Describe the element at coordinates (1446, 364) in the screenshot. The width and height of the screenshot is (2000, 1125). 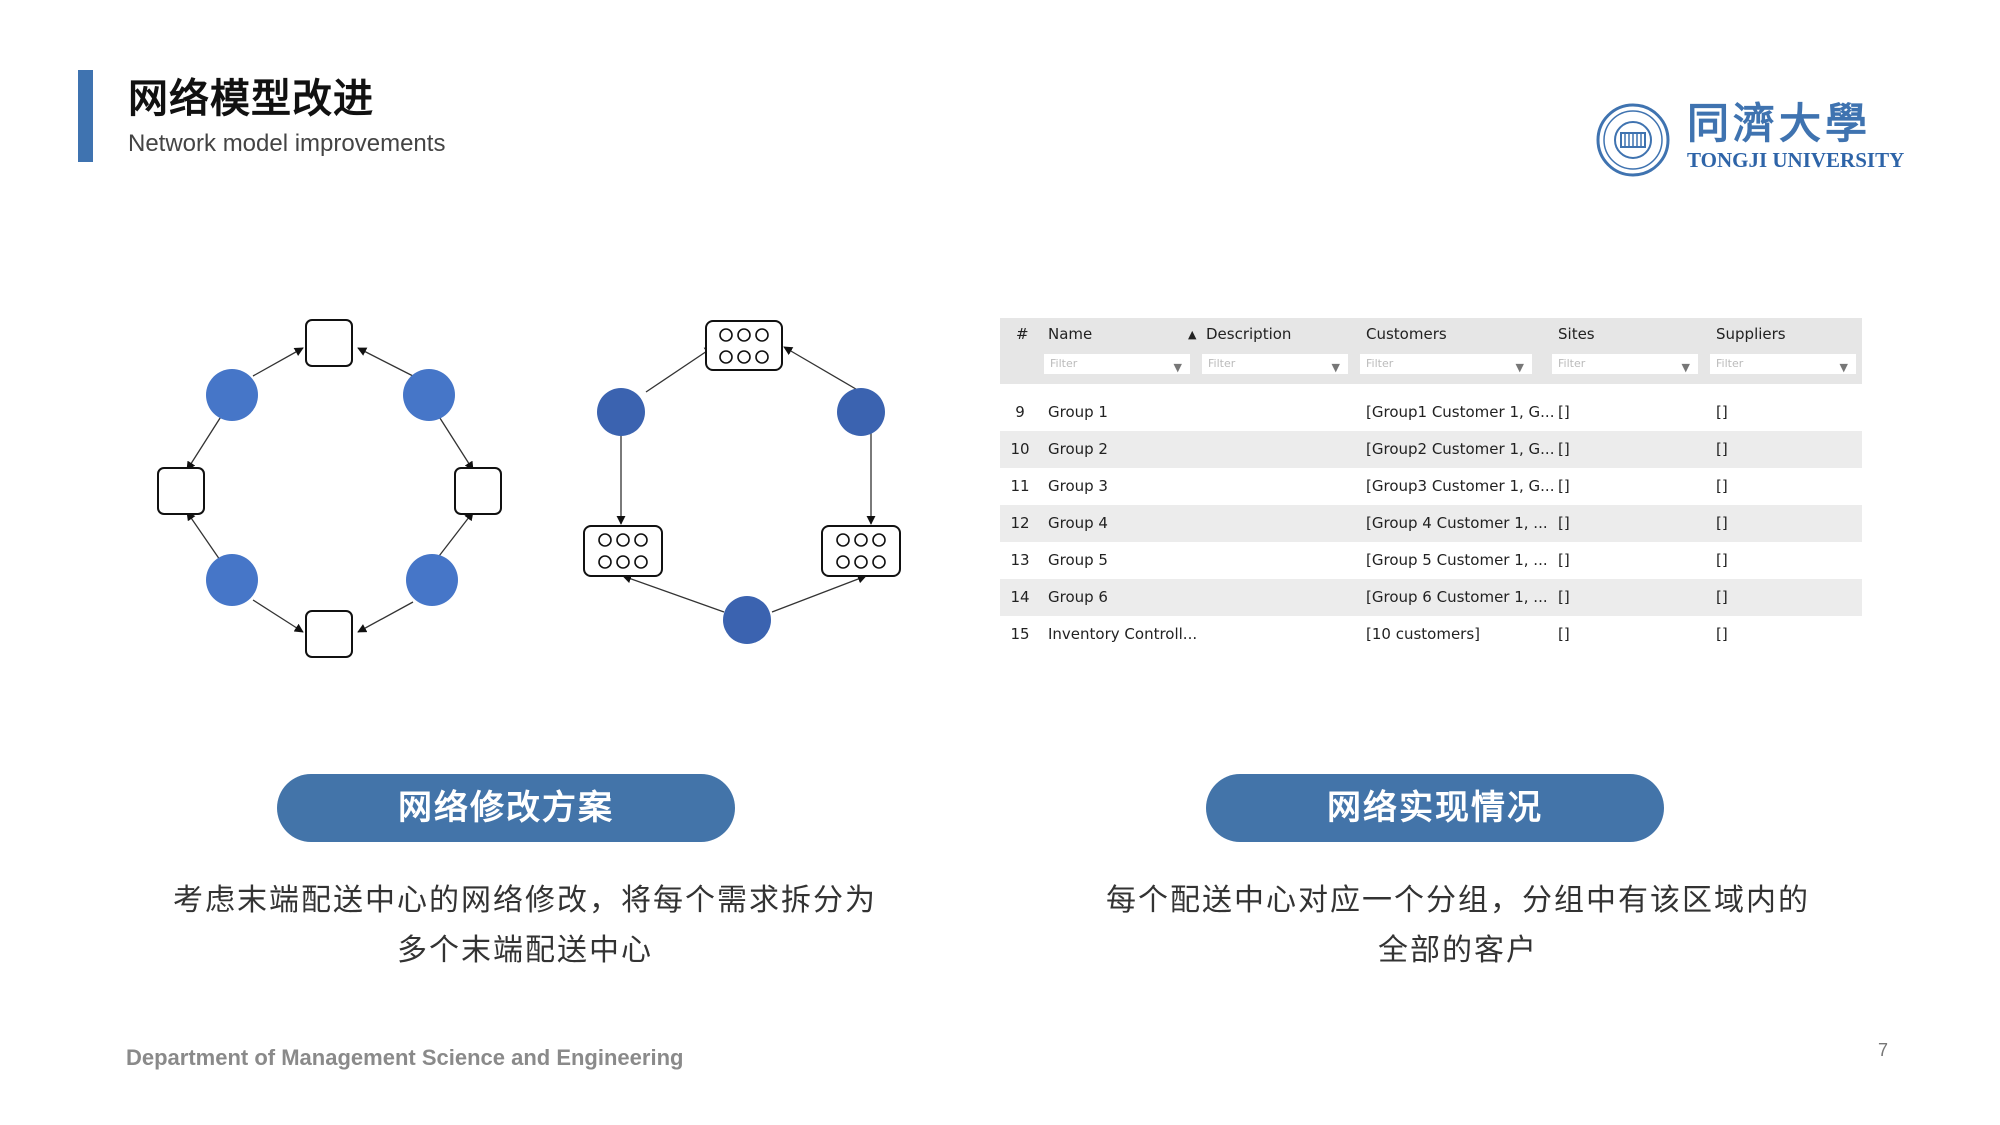
I see `filter-customers: Filter ▼` at that location.